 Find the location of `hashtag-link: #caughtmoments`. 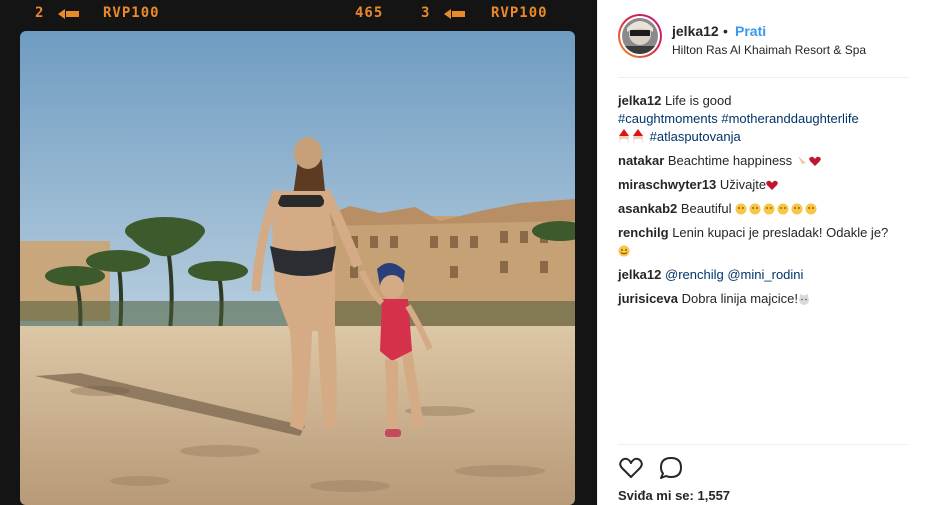

hashtag-link: #caughtmoments is located at coordinates (668, 118).